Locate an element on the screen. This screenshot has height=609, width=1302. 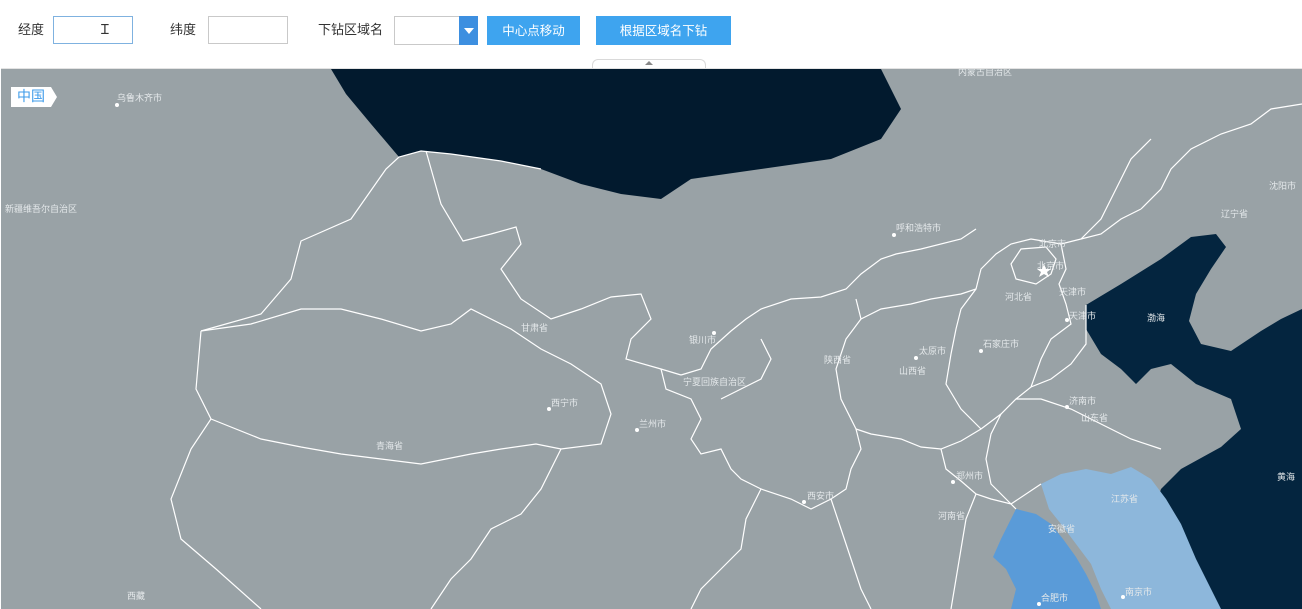
map-label-lanzhou: 兰州市 is located at coordinates (652, 424).